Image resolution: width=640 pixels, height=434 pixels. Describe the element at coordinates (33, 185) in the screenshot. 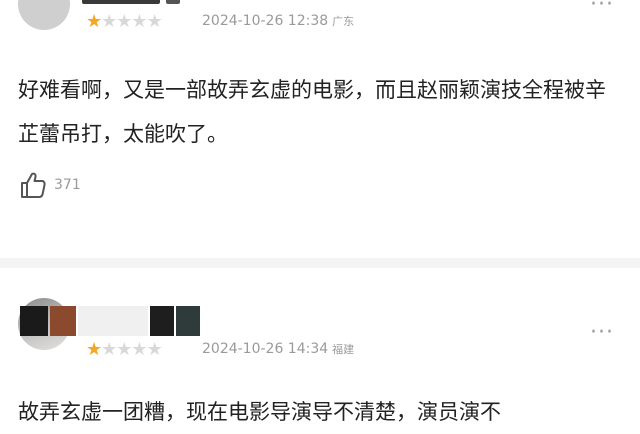

I see `thumbs-up-icon` at that location.